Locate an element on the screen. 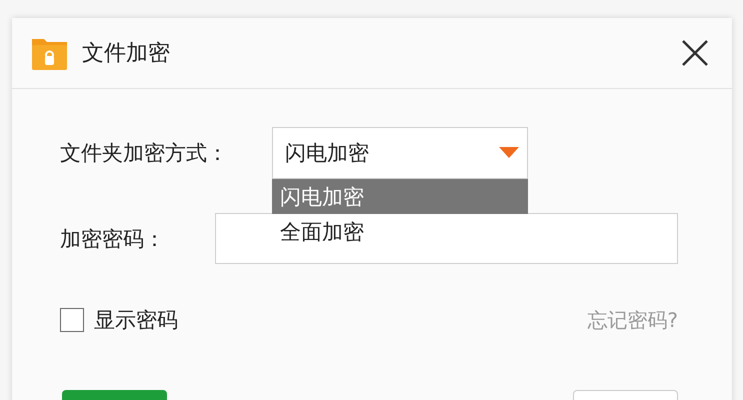 The image size is (743, 400). method-label: 文件夹加密方式： is located at coordinates (144, 153).